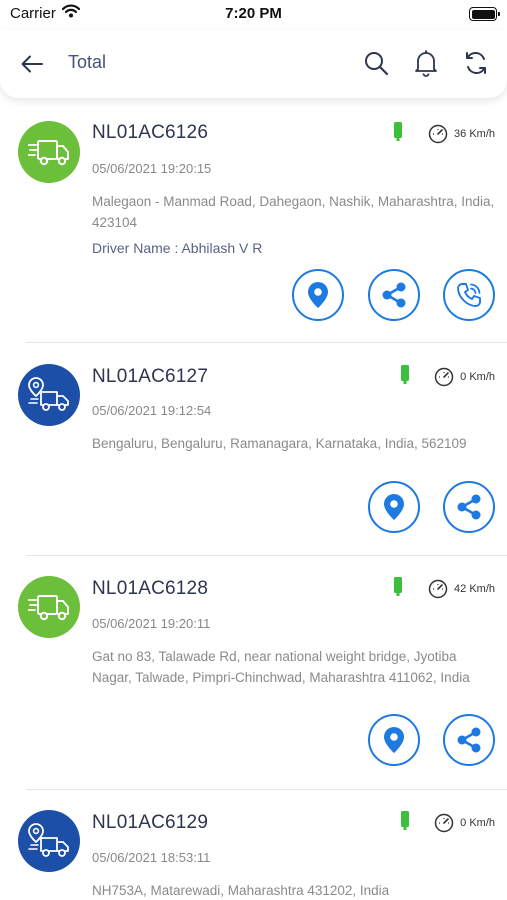  I want to click on vehicle-plate: NL01AC6127, so click(150, 376).